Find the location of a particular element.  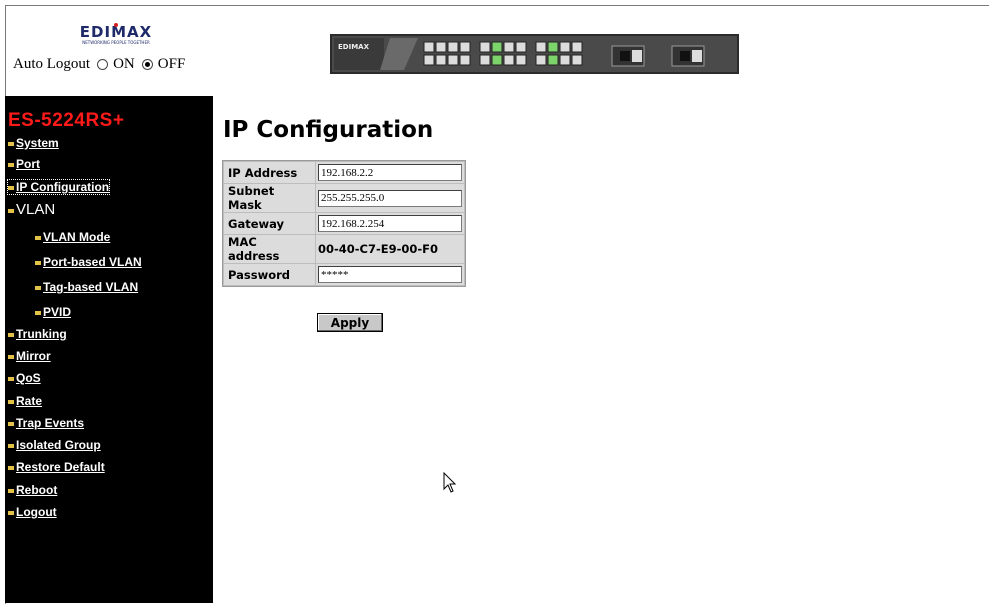

nav-label: Mirror is located at coordinates (33, 356).